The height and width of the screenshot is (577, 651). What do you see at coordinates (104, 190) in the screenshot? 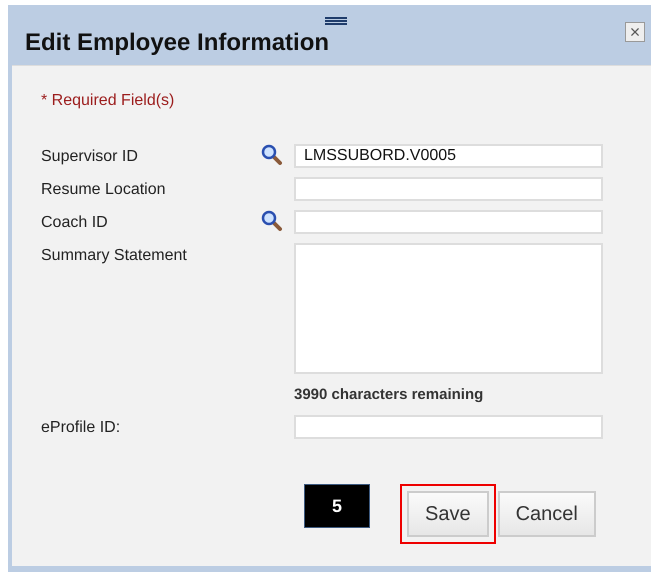
I see `field-label: Resume Location` at bounding box center [104, 190].